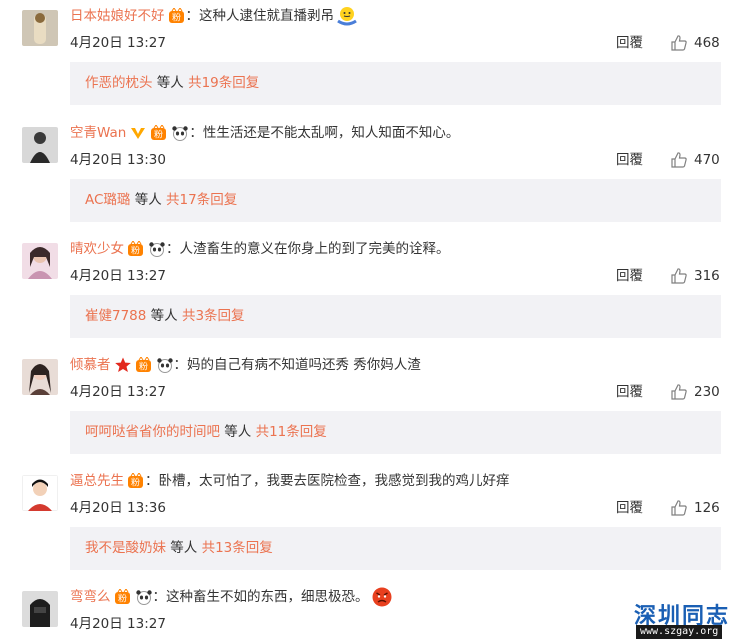 This screenshot has height=644, width=739. Describe the element at coordinates (707, 160) in the screenshot. I see `like-count: 470` at that location.